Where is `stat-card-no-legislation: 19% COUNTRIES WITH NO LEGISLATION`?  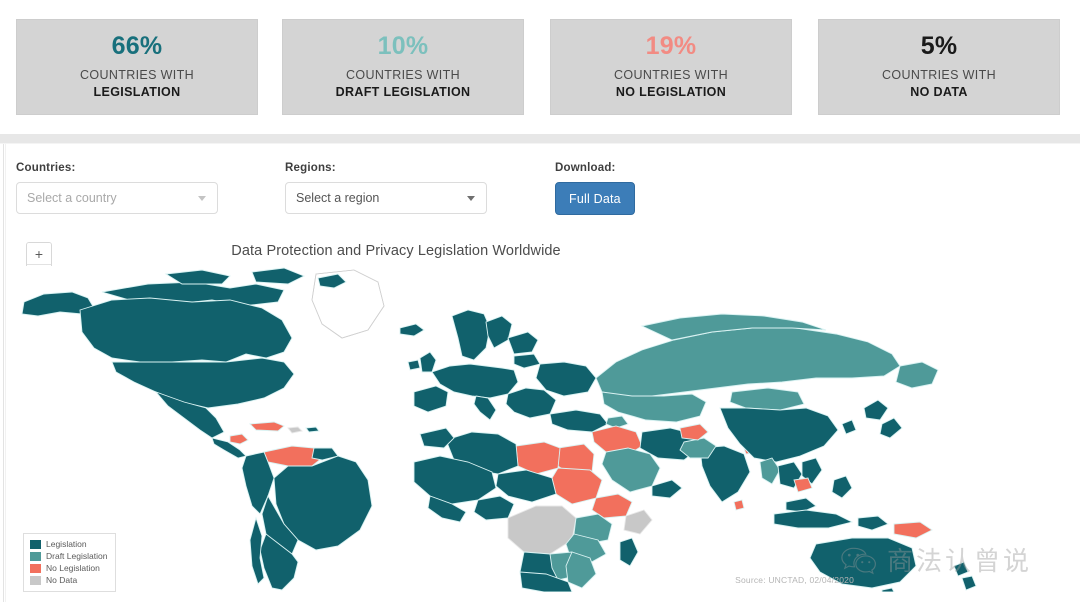 stat-card-no-legislation: 19% COUNTRIES WITH NO LEGISLATION is located at coordinates (671, 67).